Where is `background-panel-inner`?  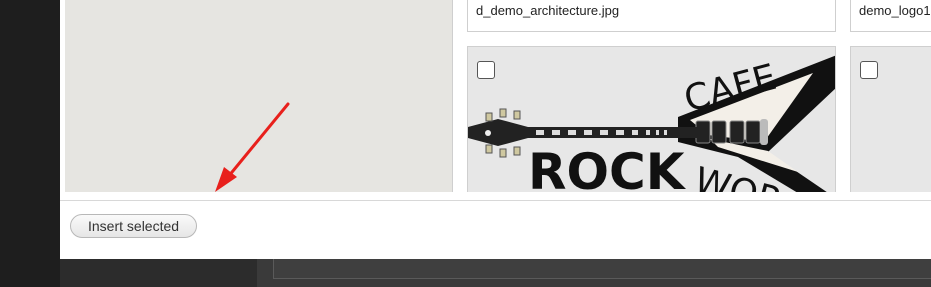
background-panel-inner is located at coordinates (602, 268).